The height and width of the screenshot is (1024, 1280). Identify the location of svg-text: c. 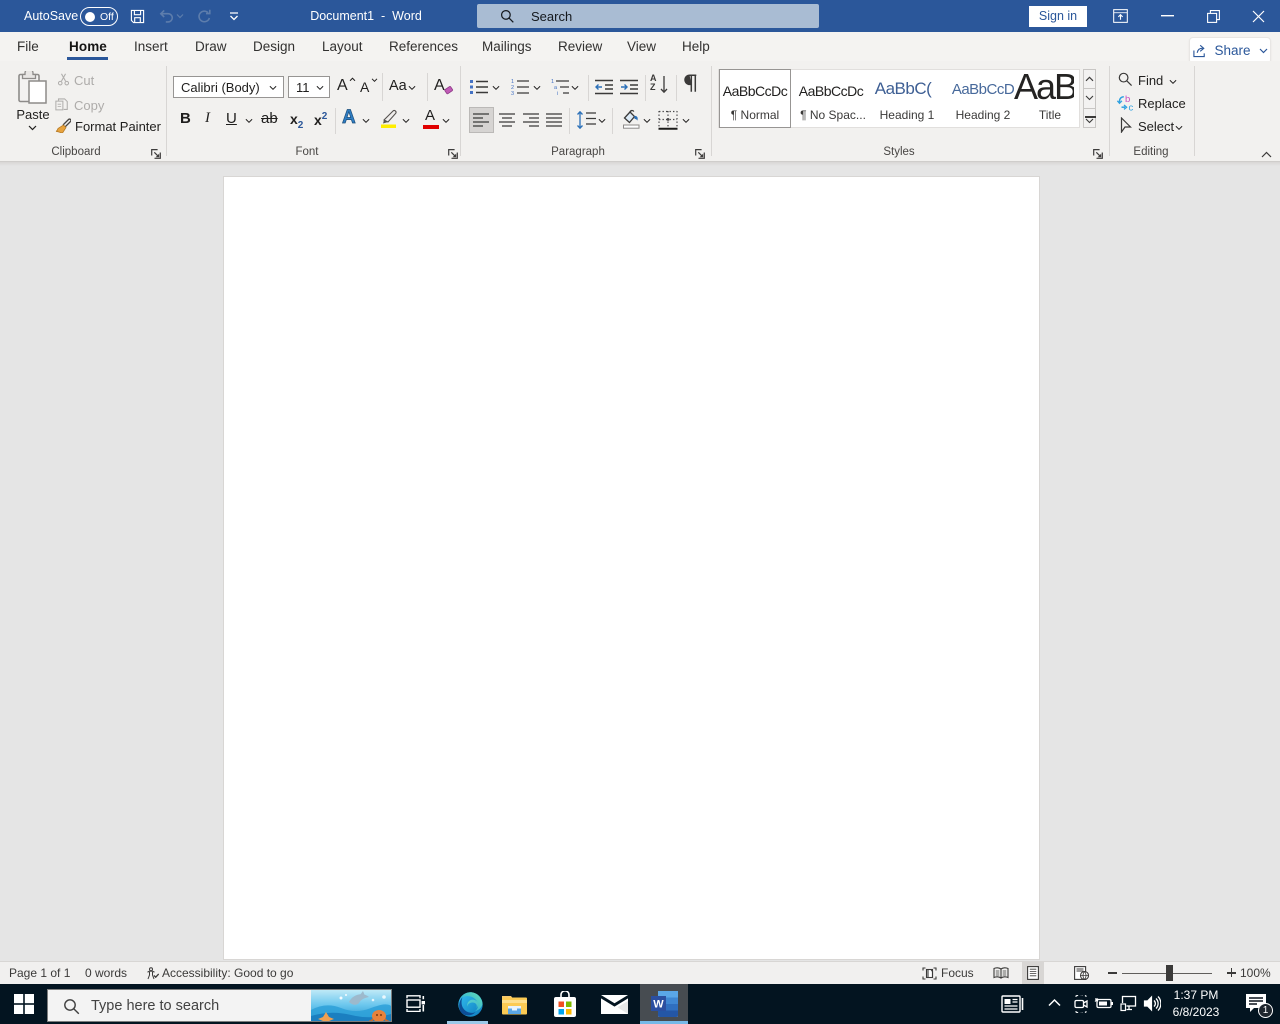
(1131, 107).